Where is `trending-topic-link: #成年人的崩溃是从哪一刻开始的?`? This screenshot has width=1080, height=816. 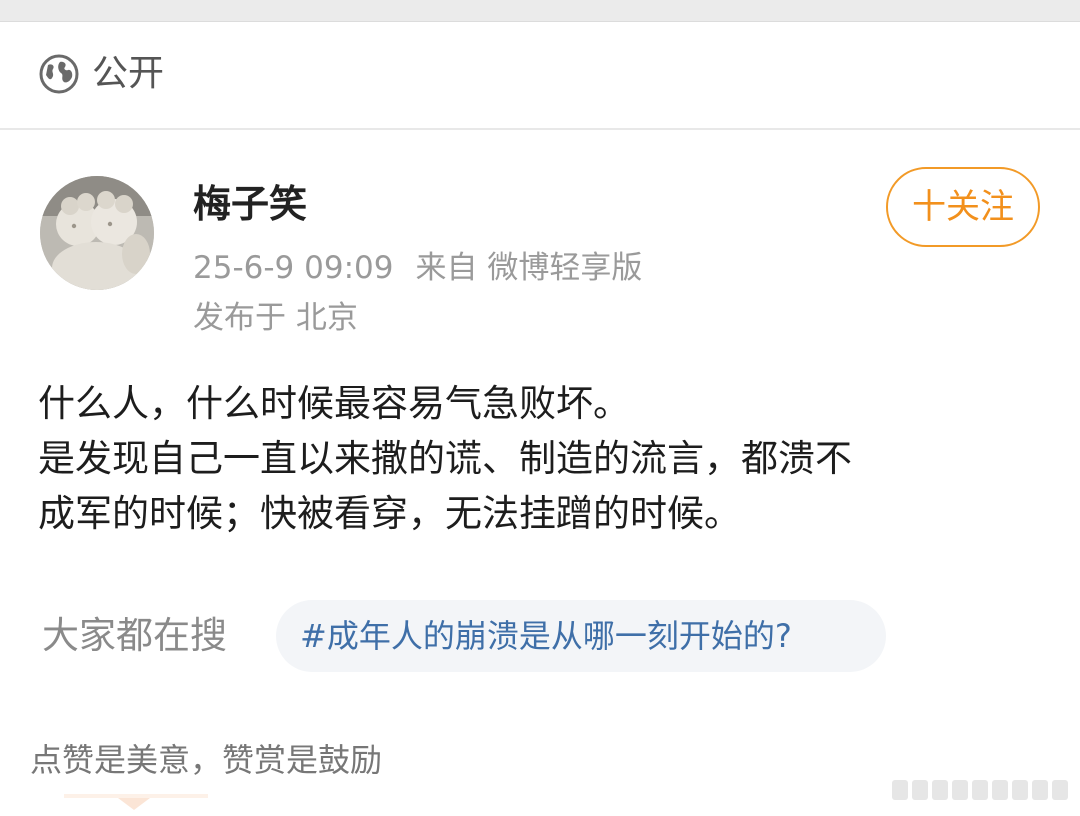 trending-topic-link: #成年人的崩溃是从哪一刻开始的? is located at coordinates (581, 636).